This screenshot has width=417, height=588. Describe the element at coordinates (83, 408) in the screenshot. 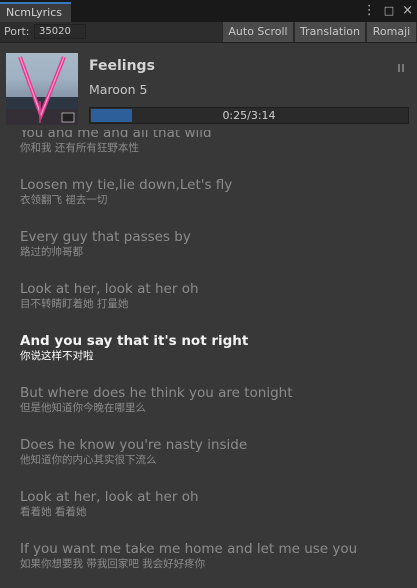

I see `lyric-translation: 但是他知道你今晚在哪里么` at that location.